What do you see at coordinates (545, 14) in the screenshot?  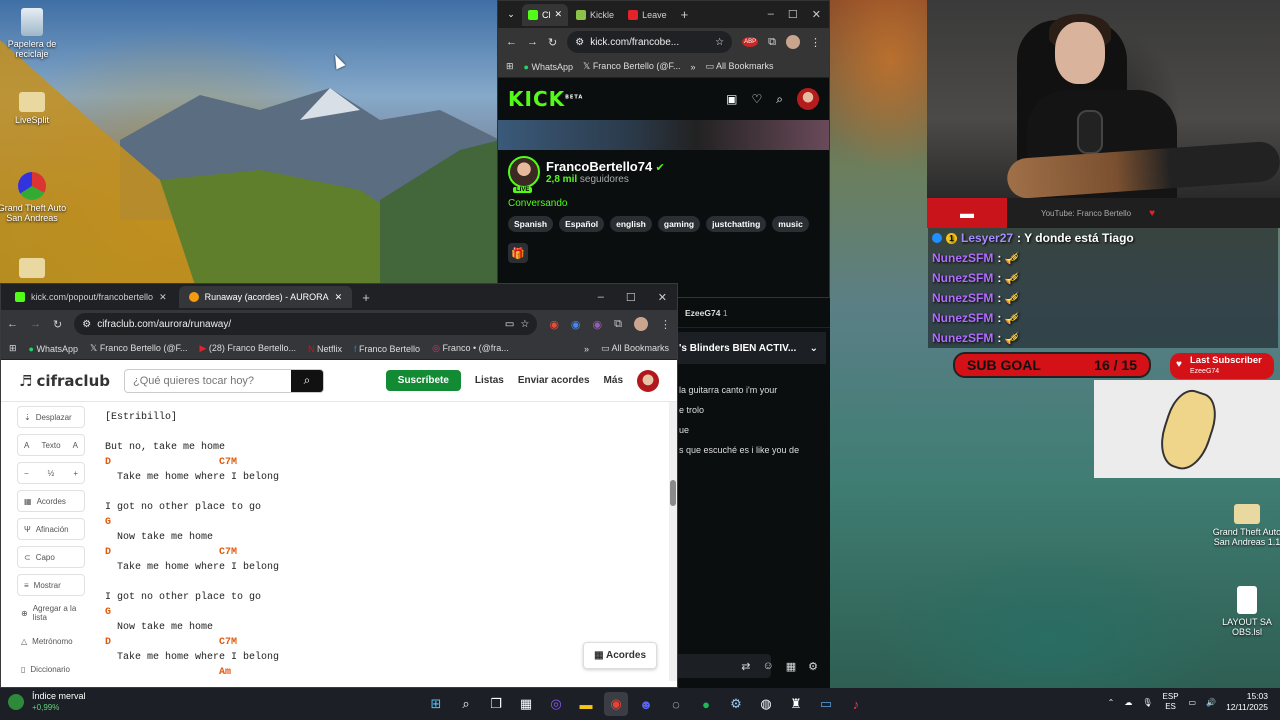 I see `tab-kick: Cl ✕` at bounding box center [545, 14].